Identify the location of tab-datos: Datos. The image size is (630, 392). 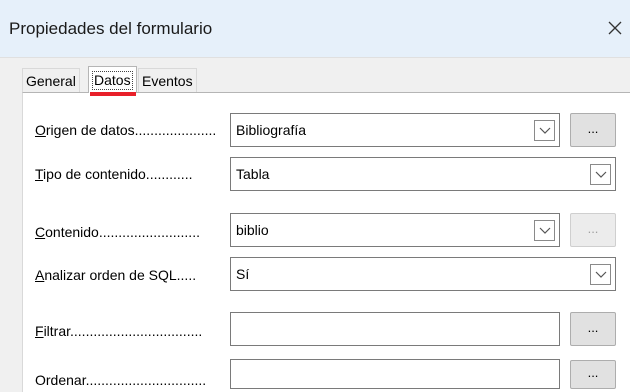
(112, 79).